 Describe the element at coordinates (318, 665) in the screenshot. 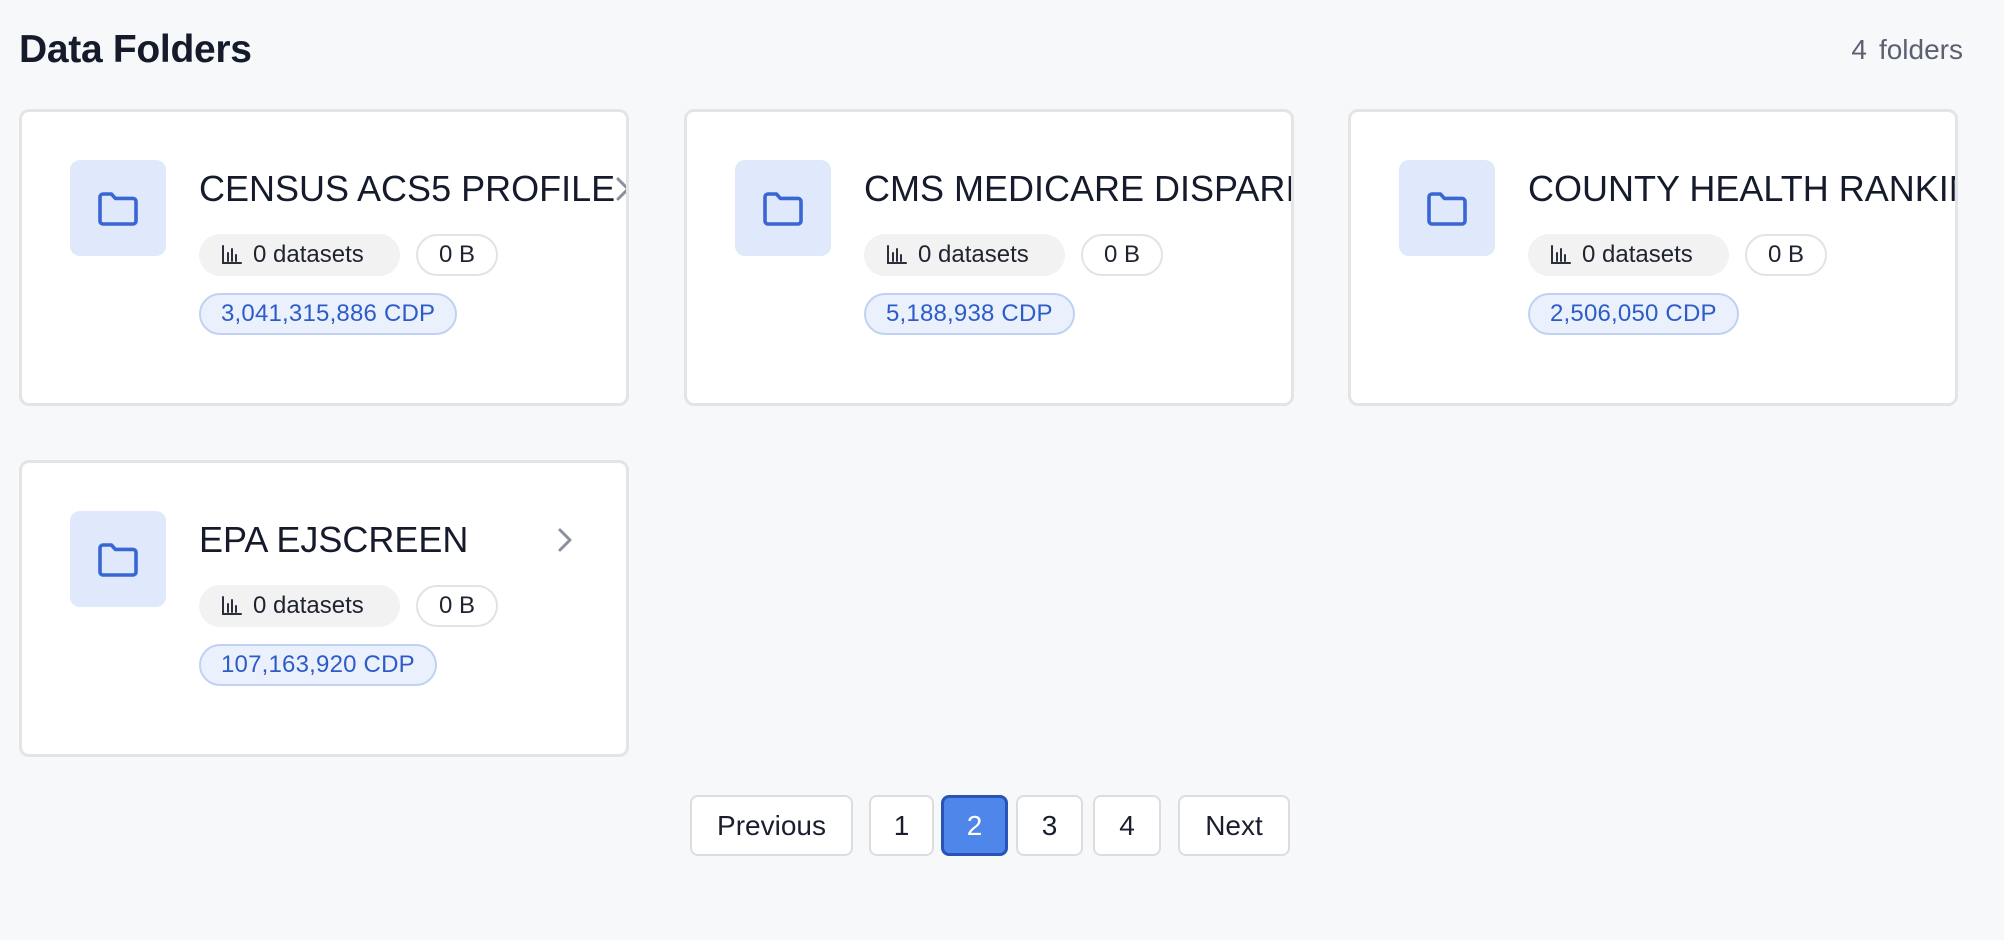

I see `cdp-badge: 107,163,920 CDP` at that location.